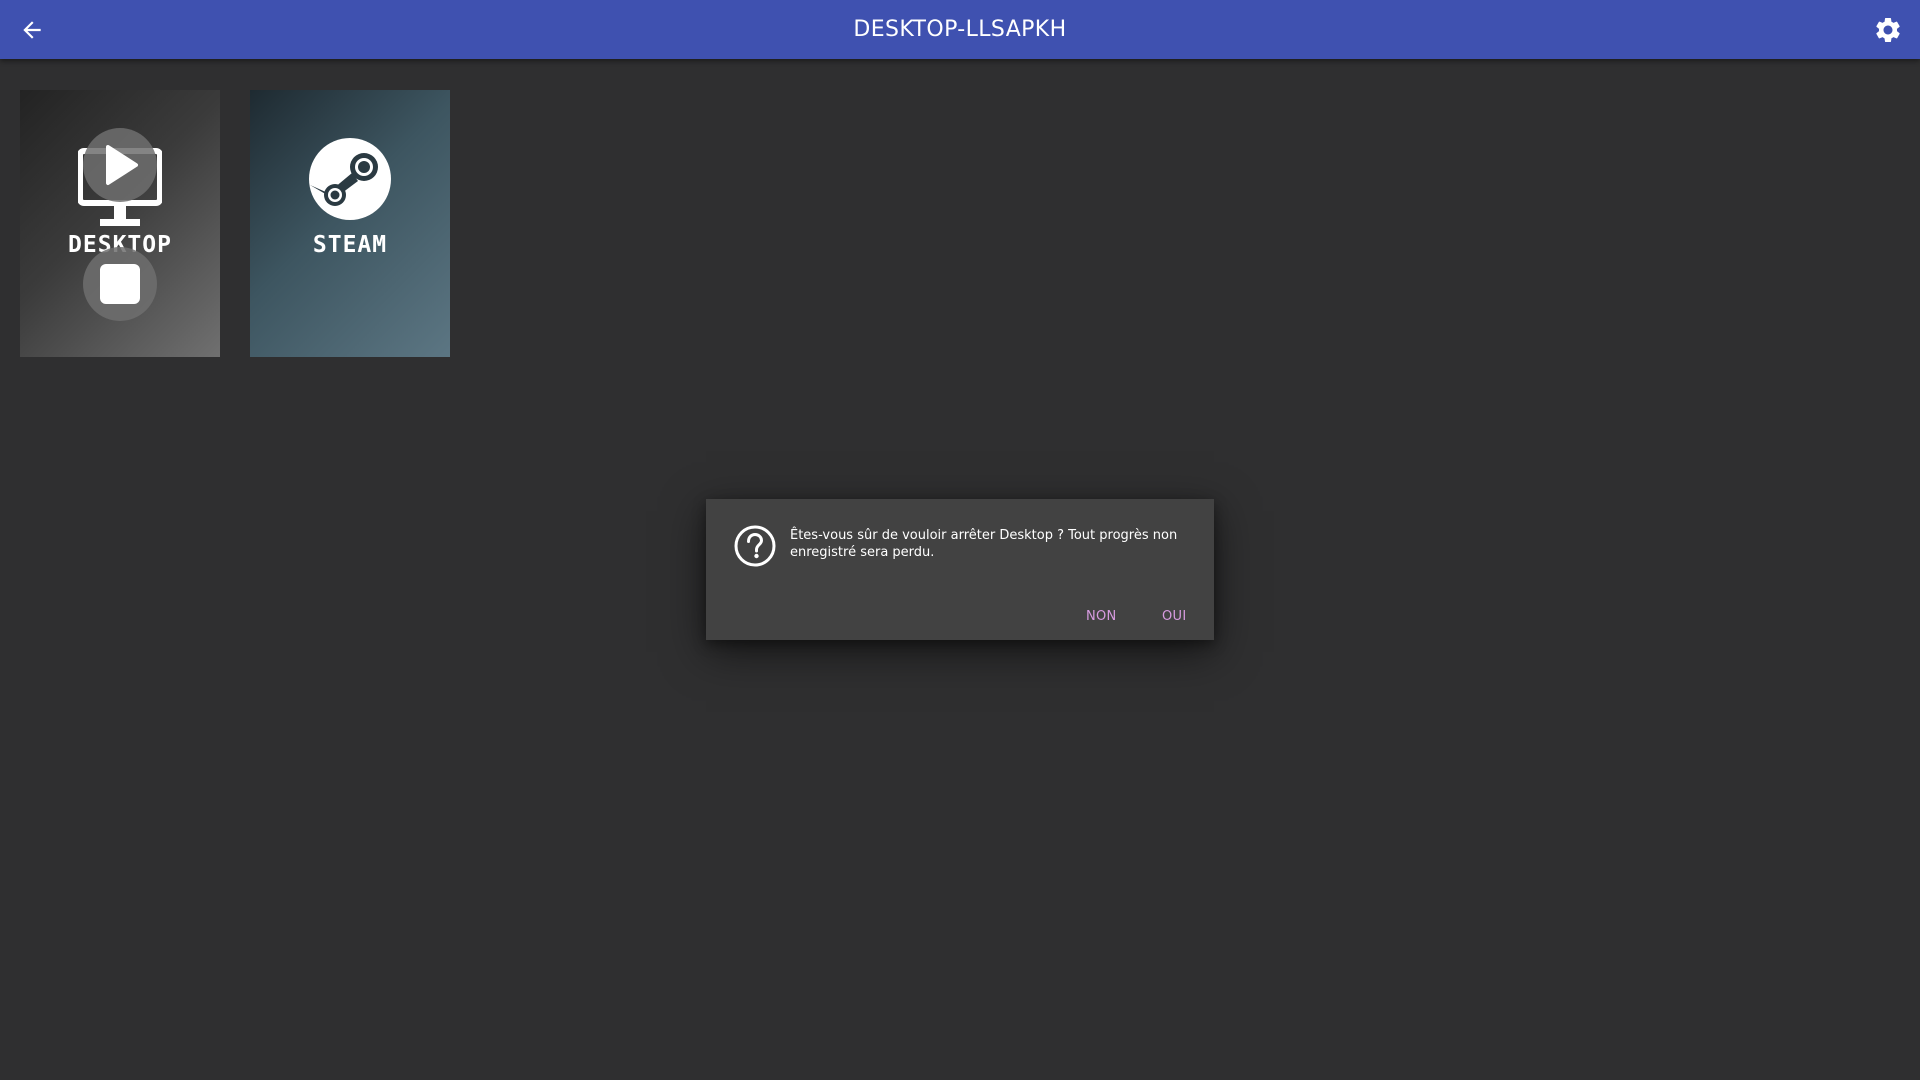 This screenshot has height=1080, width=1920. What do you see at coordinates (1174, 617) in the screenshot?
I see `yes-button: OUI` at bounding box center [1174, 617].